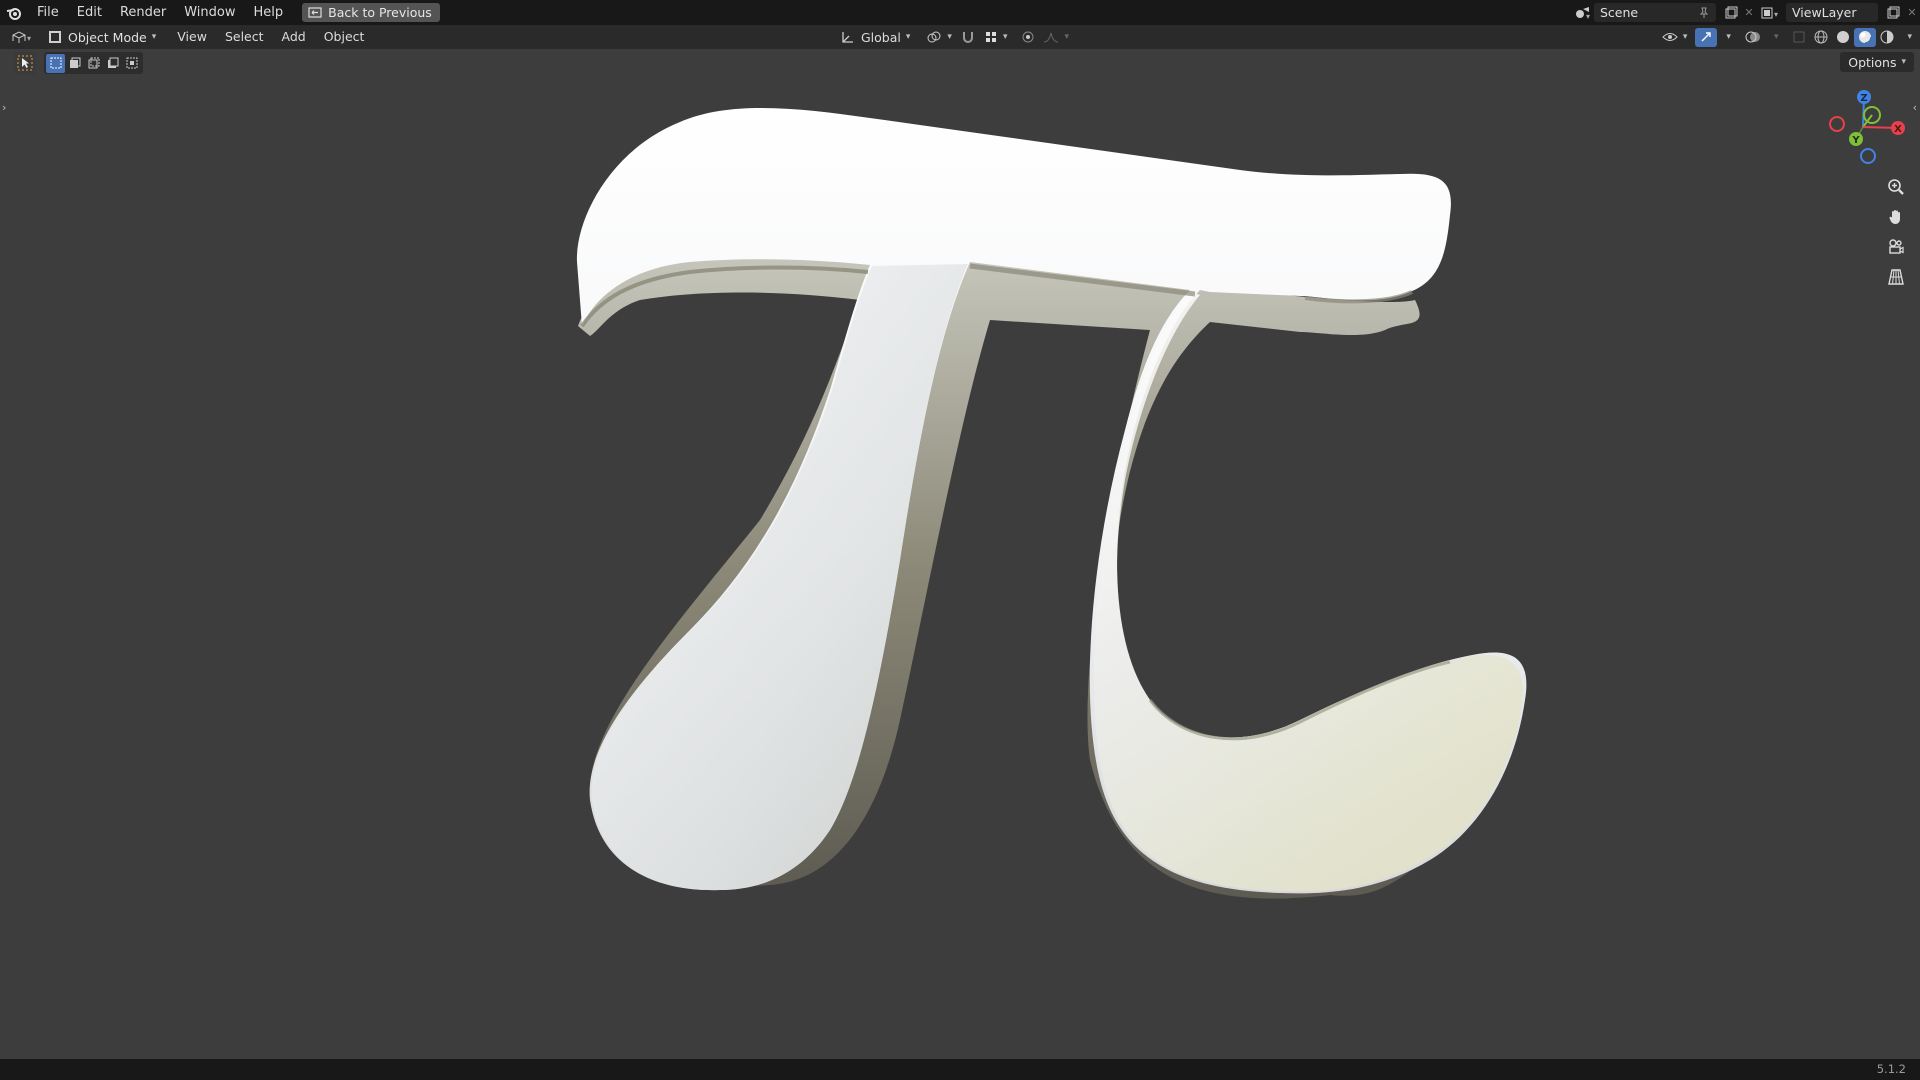  What do you see at coordinates (192, 37) in the screenshot?
I see `menu-view: View` at bounding box center [192, 37].